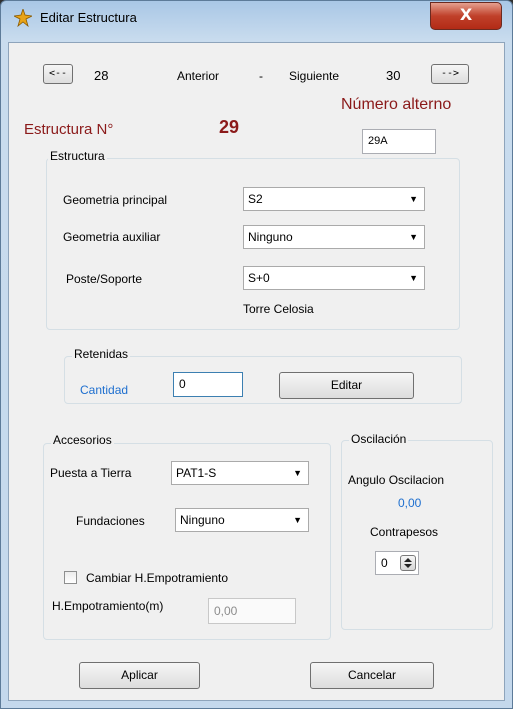  I want to click on siguiente-label: Siguiente, so click(314, 76).